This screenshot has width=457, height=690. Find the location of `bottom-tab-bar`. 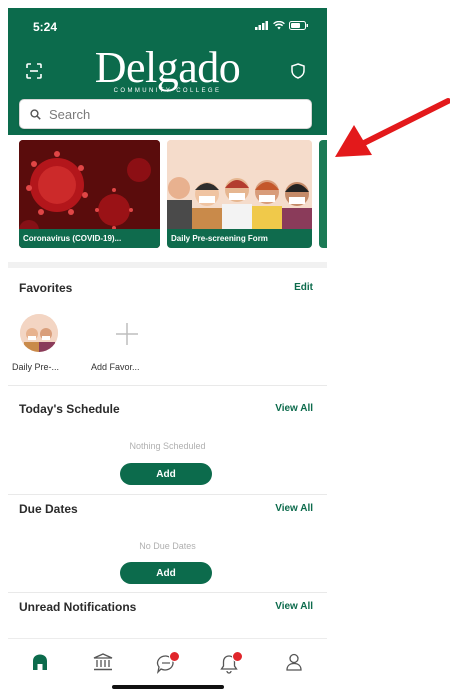

bottom-tab-bar is located at coordinates (167, 664).